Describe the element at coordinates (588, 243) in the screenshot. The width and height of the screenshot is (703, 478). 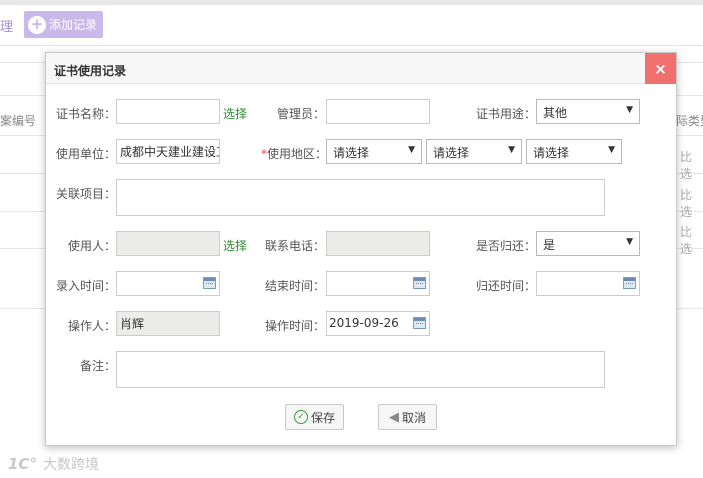
I see `returned-select: 是 ▼` at that location.